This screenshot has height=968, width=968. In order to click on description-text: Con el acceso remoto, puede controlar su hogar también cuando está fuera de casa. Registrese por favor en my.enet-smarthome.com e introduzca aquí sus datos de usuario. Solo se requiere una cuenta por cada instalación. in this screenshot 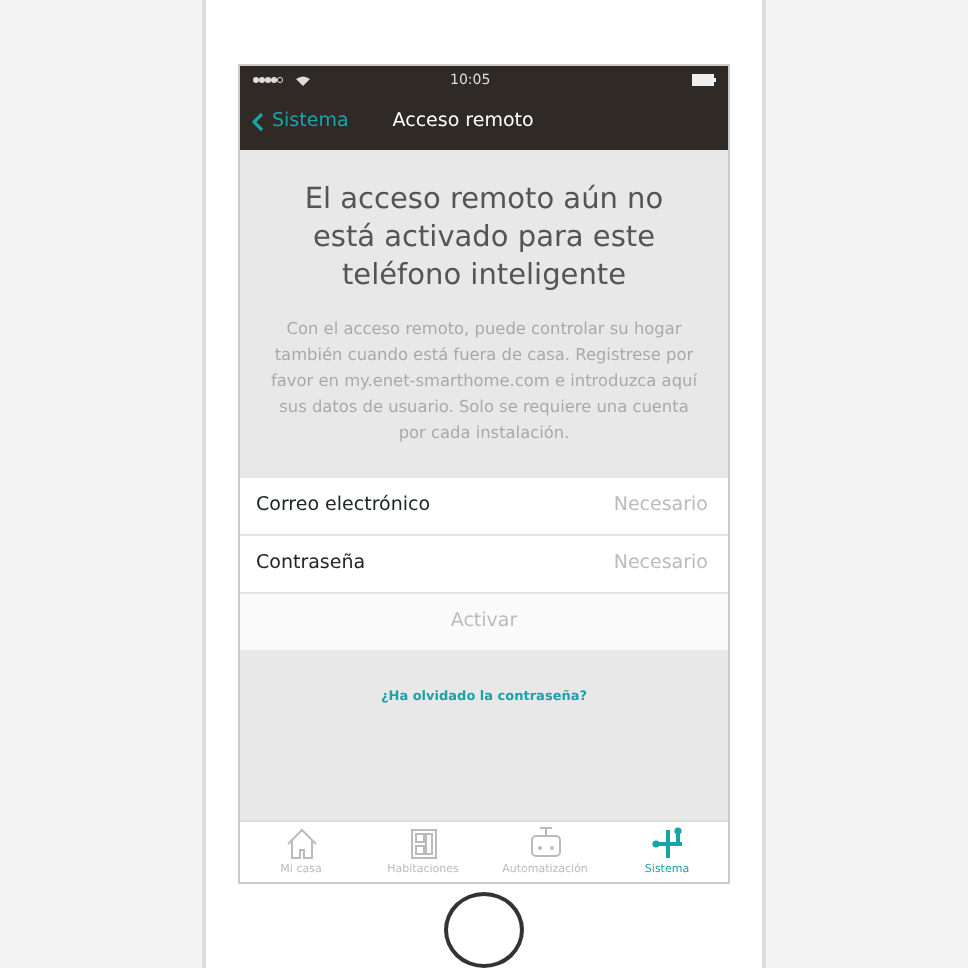, I will do `click(484, 381)`.